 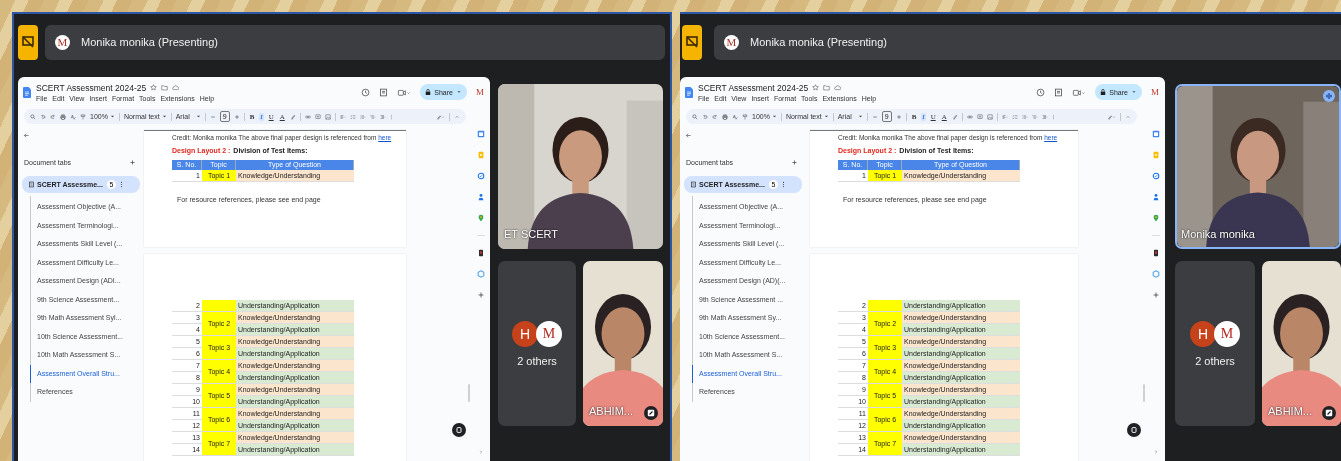 What do you see at coordinates (731, 42) in the screenshot?
I see `presenter-avatar: M` at bounding box center [731, 42].